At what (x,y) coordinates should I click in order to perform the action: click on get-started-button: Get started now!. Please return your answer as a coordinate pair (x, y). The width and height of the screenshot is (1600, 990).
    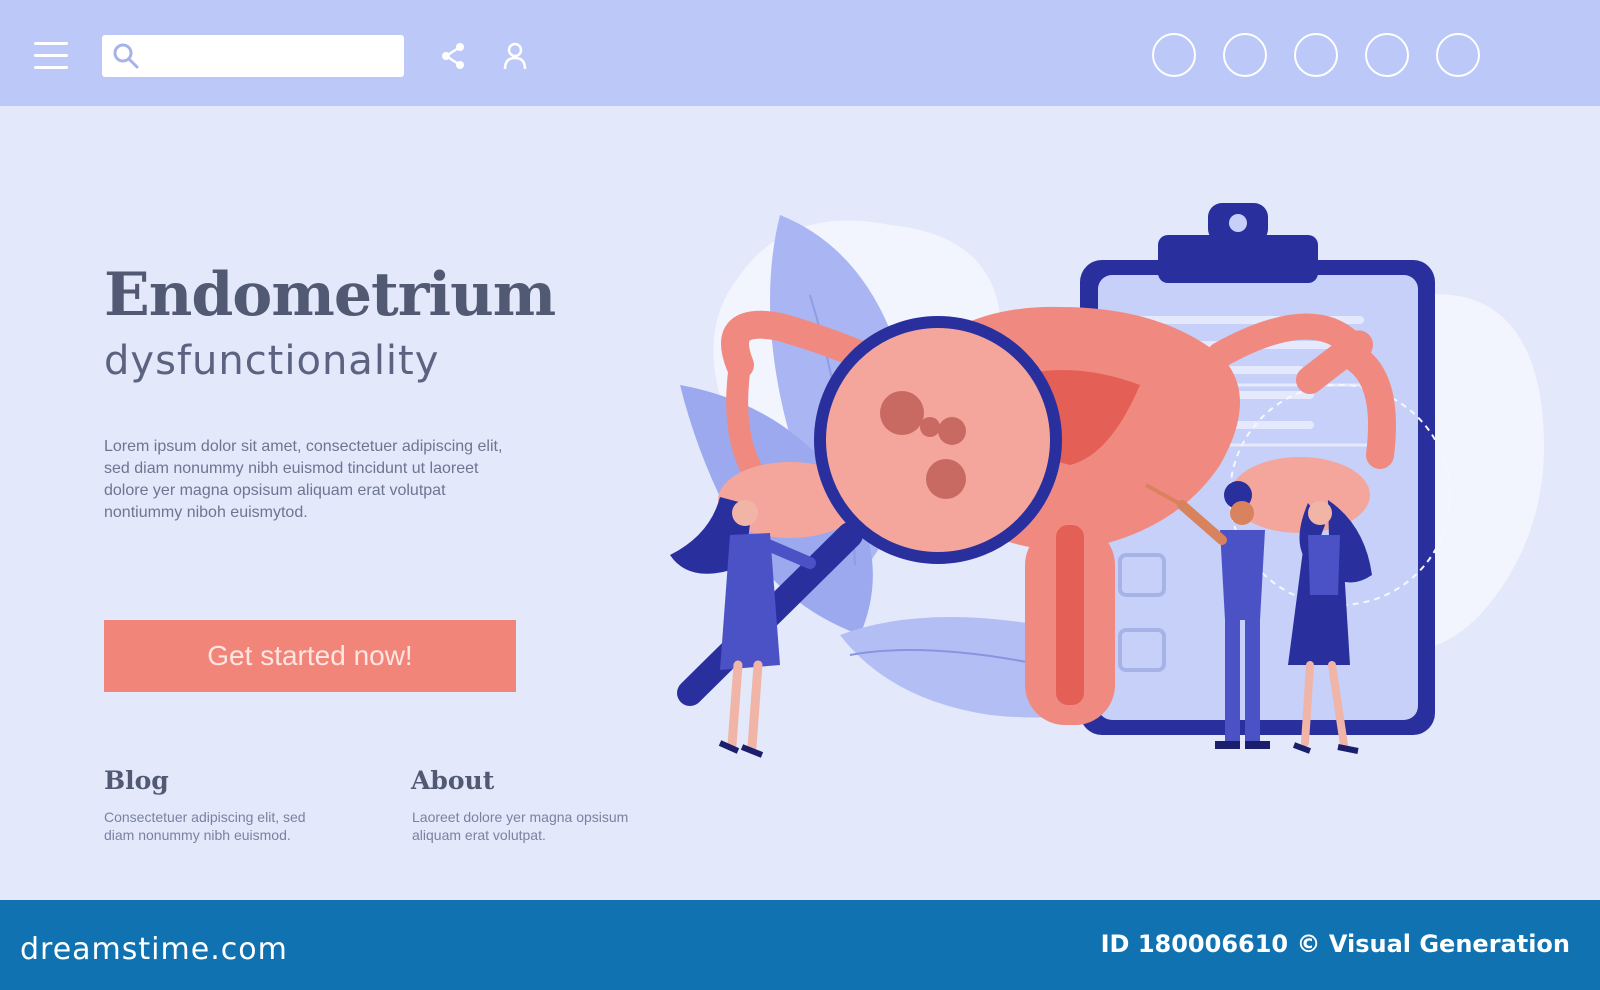
    Looking at the image, I should click on (310, 656).